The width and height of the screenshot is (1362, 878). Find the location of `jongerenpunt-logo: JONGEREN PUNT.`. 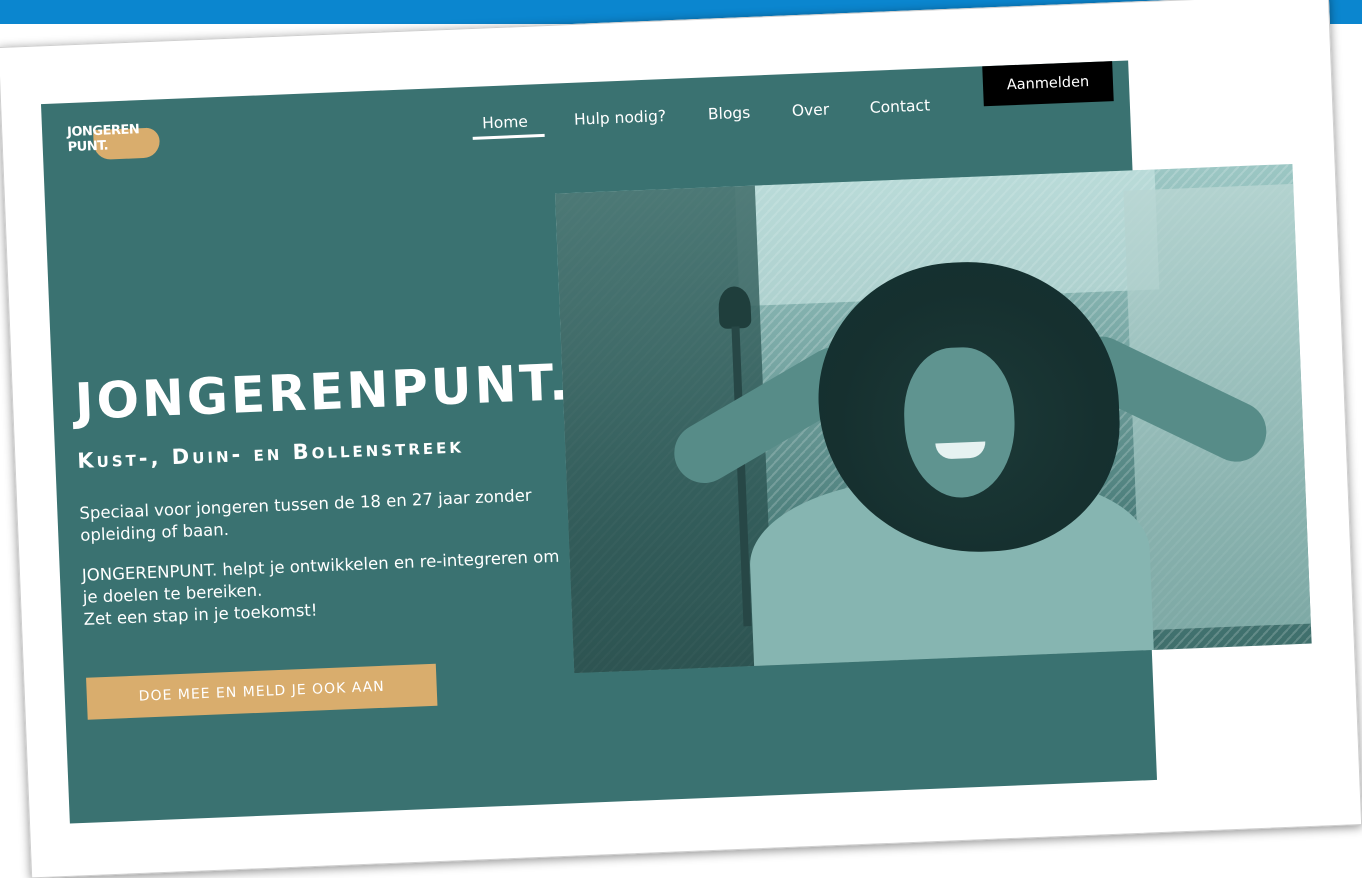

jongerenpunt-logo: JONGEREN PUNT. is located at coordinates (116, 143).